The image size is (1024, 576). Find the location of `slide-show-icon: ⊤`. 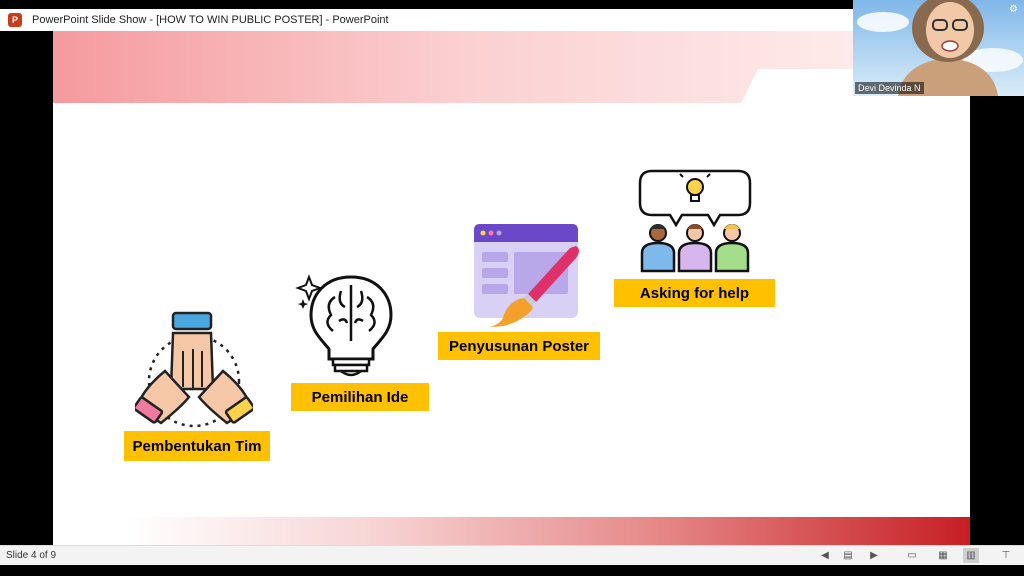

slide-show-icon: ⊤ is located at coordinates (1006, 555).